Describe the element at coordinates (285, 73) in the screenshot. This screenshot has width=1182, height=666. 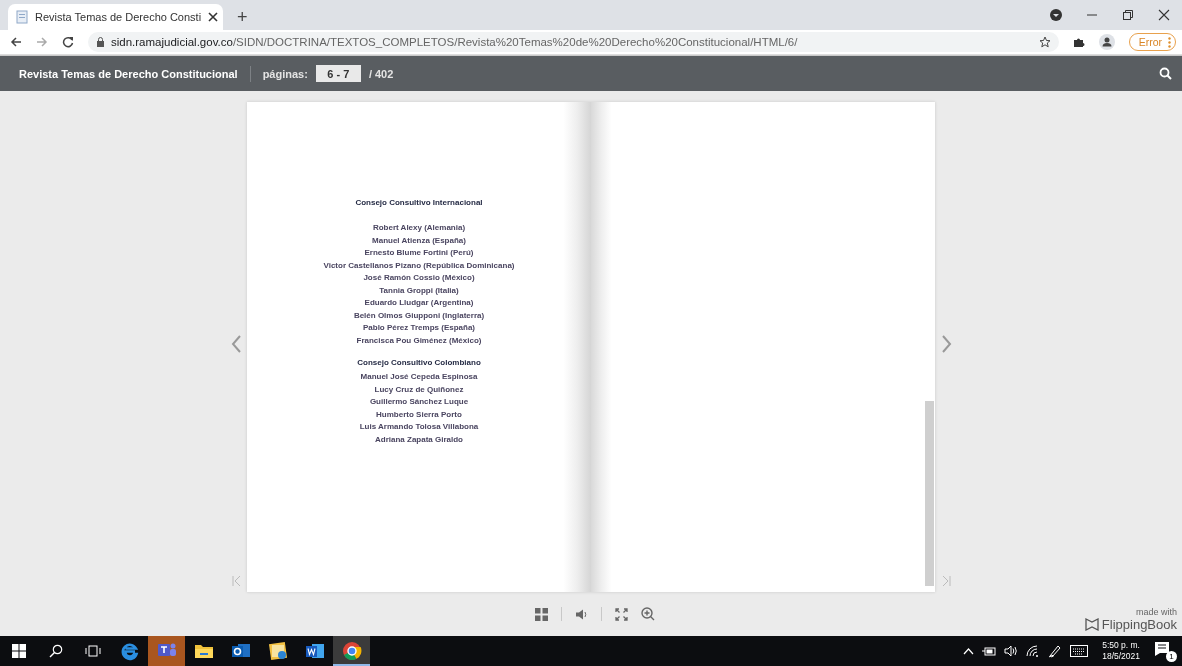
I see `pages-label: páginas:` at that location.